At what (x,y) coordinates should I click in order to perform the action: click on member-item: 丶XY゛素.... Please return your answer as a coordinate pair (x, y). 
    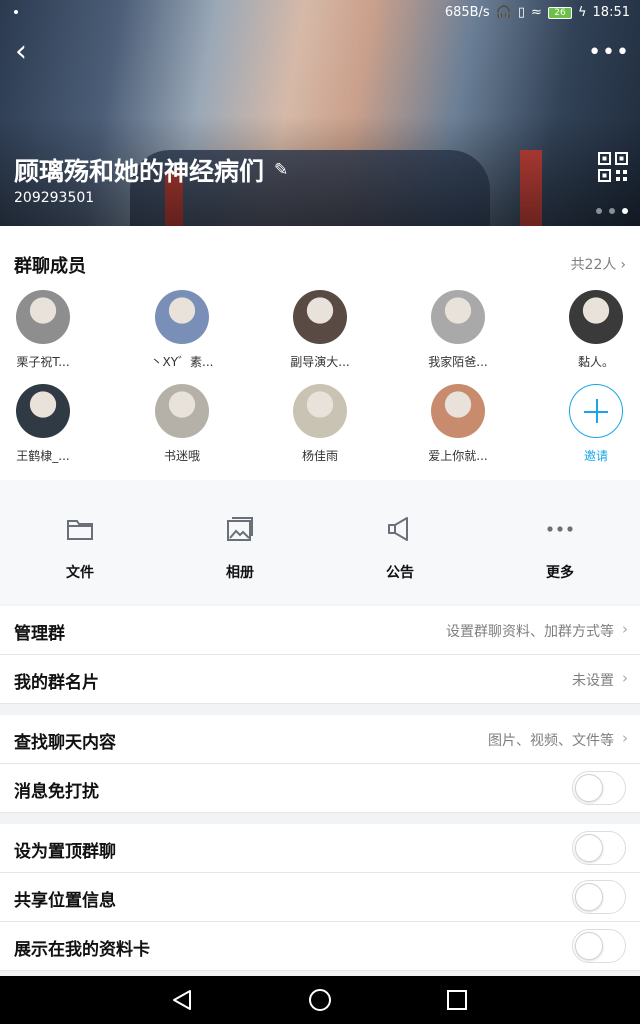
    Looking at the image, I should click on (182, 330).